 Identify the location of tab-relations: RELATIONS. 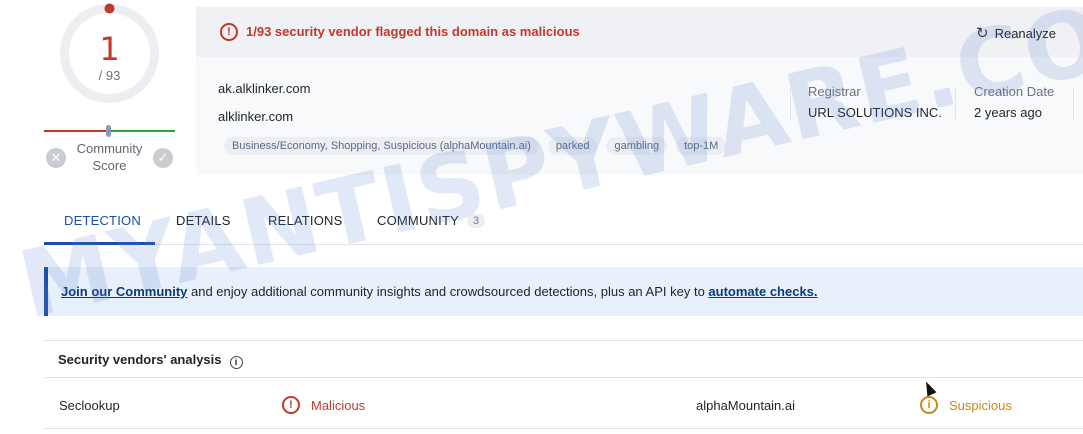
(305, 220).